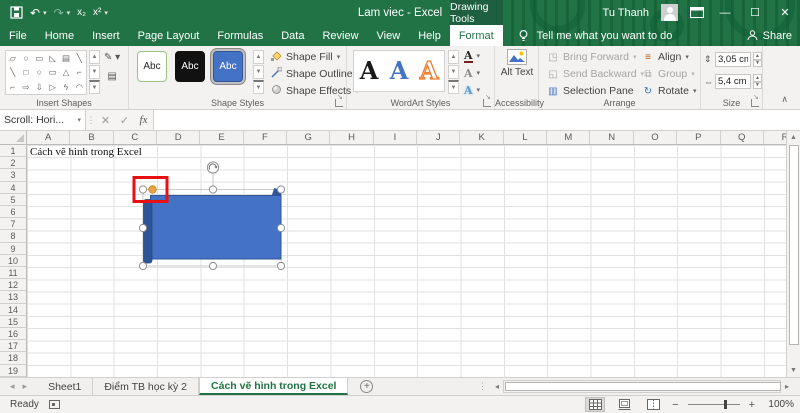 The image size is (800, 413). Describe the element at coordinates (94, 87) in the screenshot. I see `gallery-more-icon: ▼` at that location.